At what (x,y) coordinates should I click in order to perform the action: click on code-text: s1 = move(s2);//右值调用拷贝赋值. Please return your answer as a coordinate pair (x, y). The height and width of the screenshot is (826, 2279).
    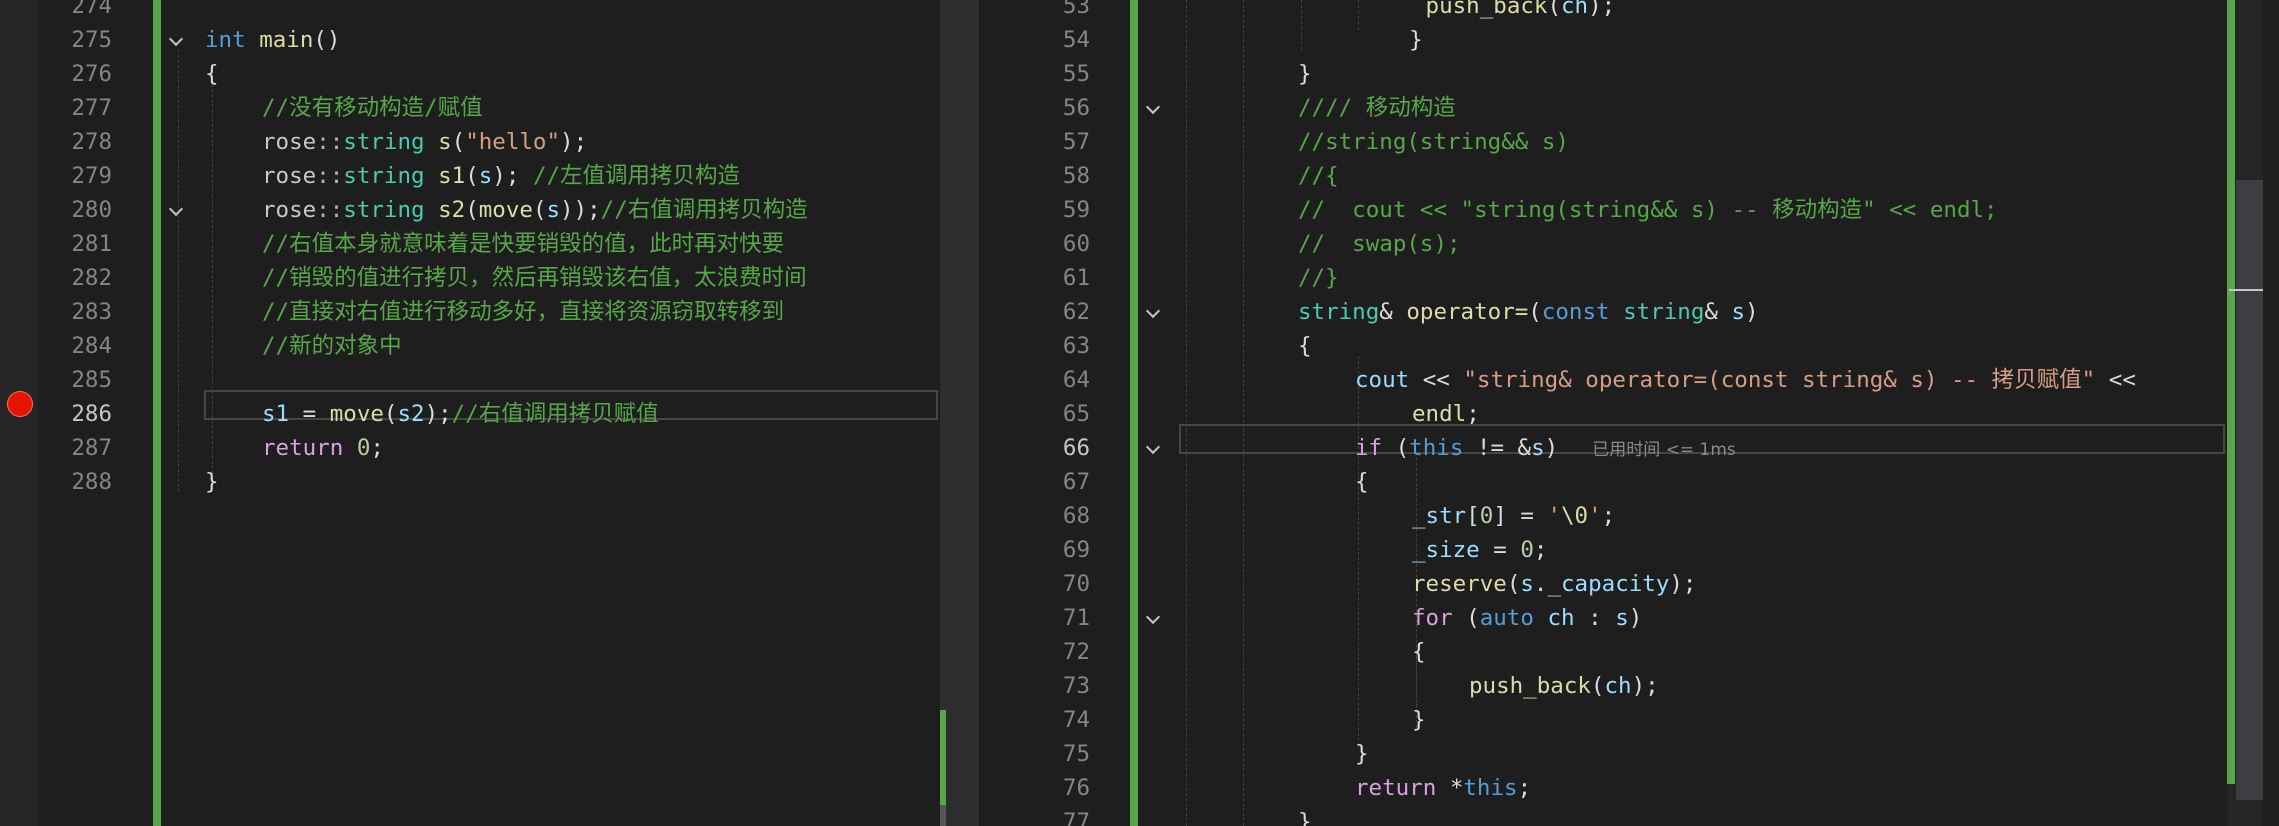
    Looking at the image, I should click on (460, 414).